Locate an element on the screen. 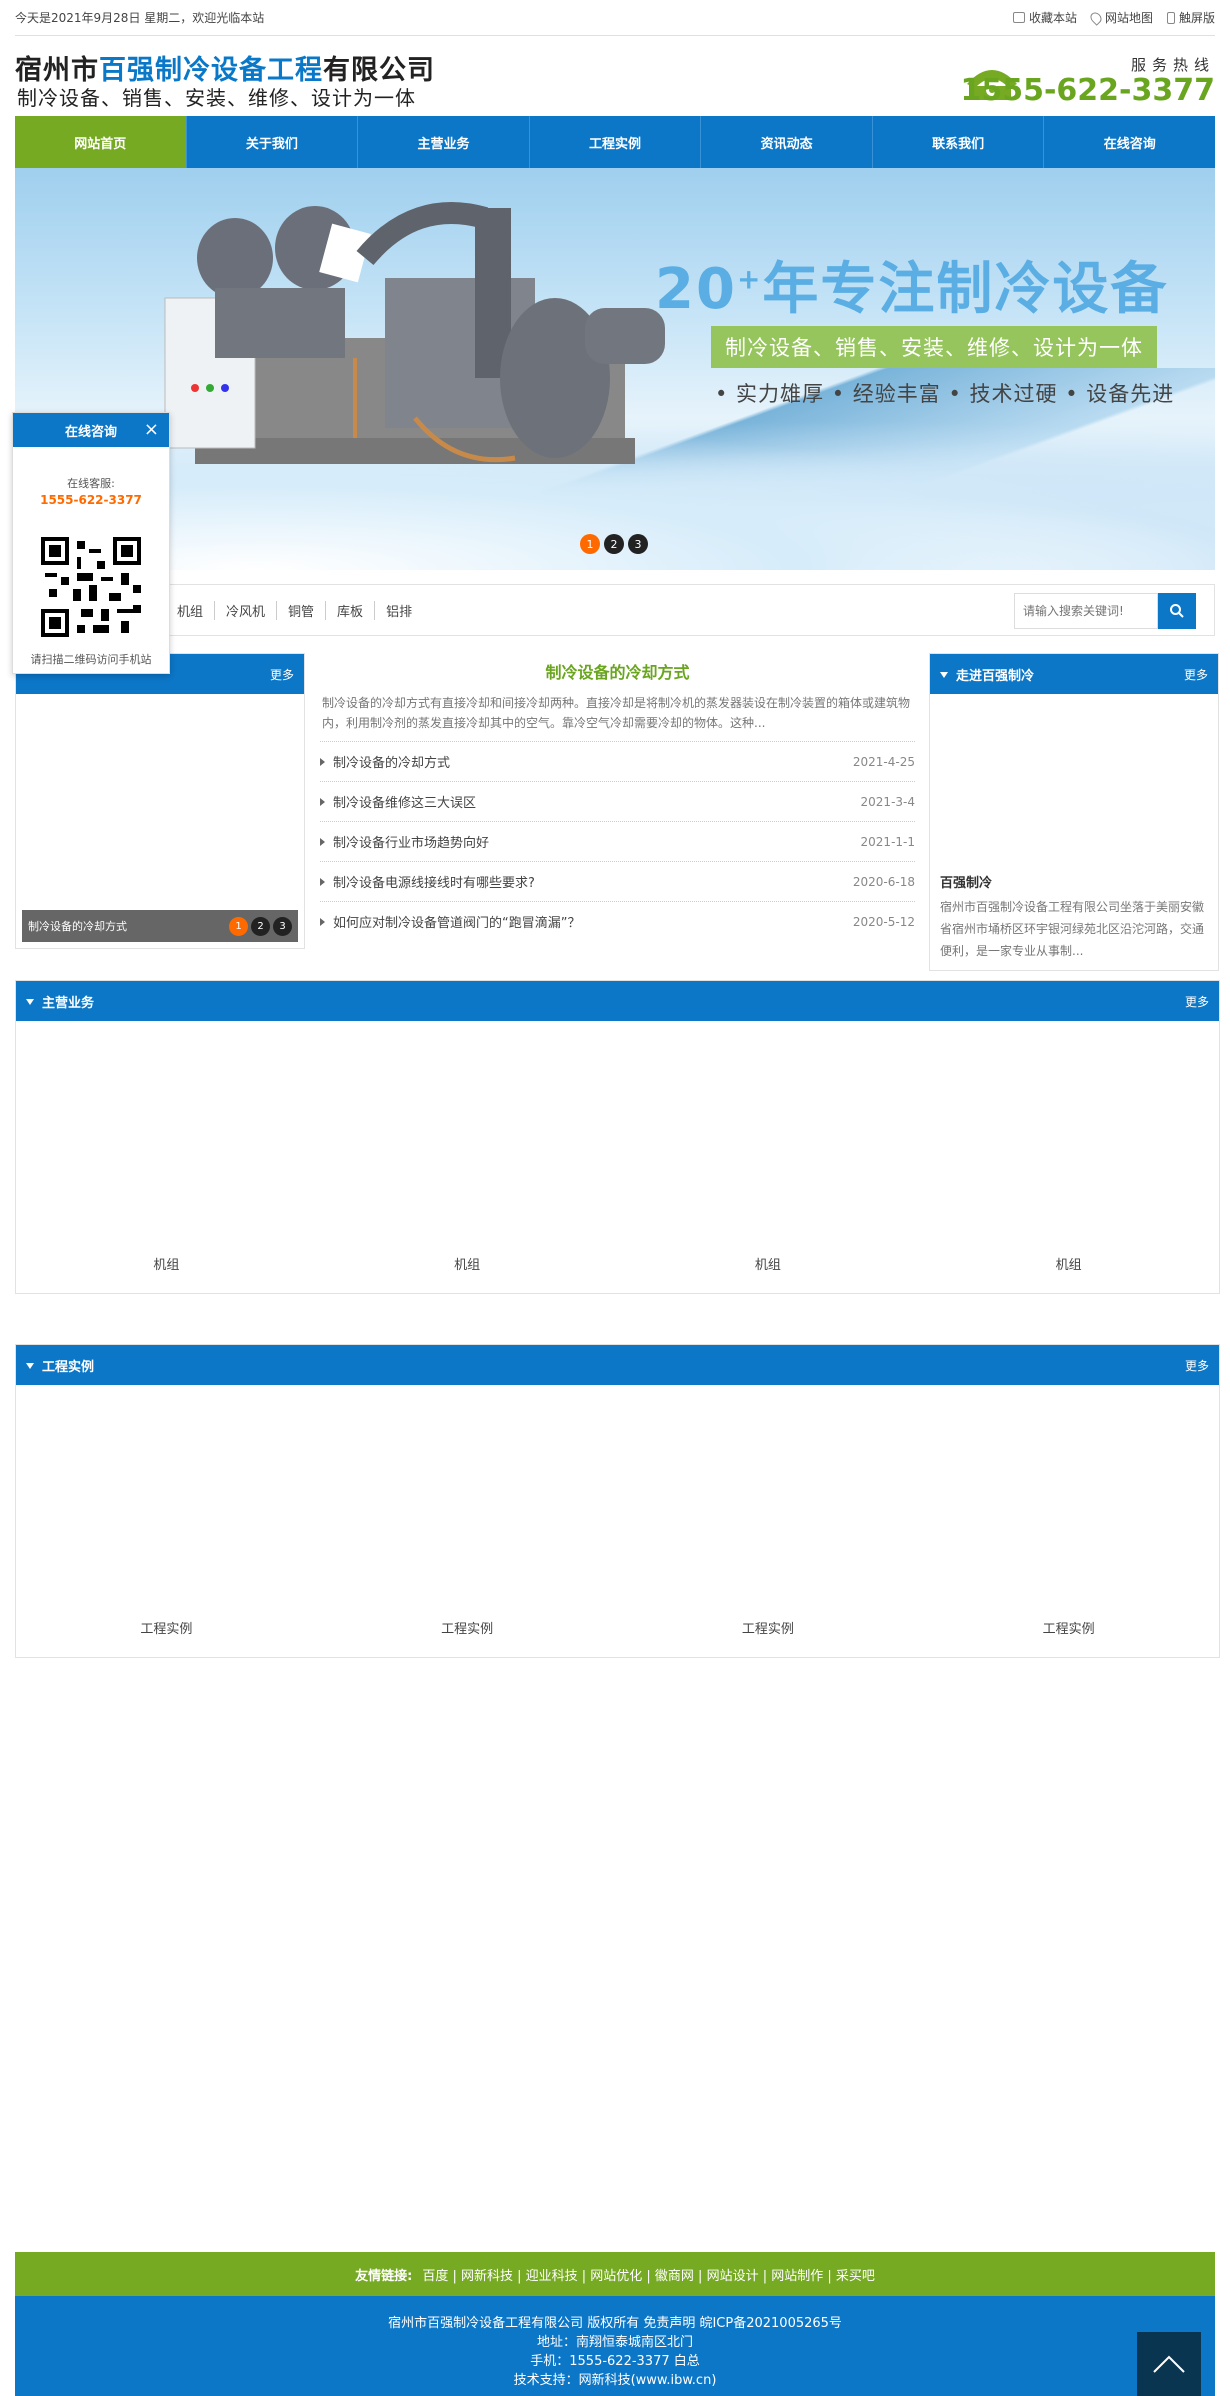 This screenshot has height=2396, width=1230. banner-dot: 1 is located at coordinates (590, 544).